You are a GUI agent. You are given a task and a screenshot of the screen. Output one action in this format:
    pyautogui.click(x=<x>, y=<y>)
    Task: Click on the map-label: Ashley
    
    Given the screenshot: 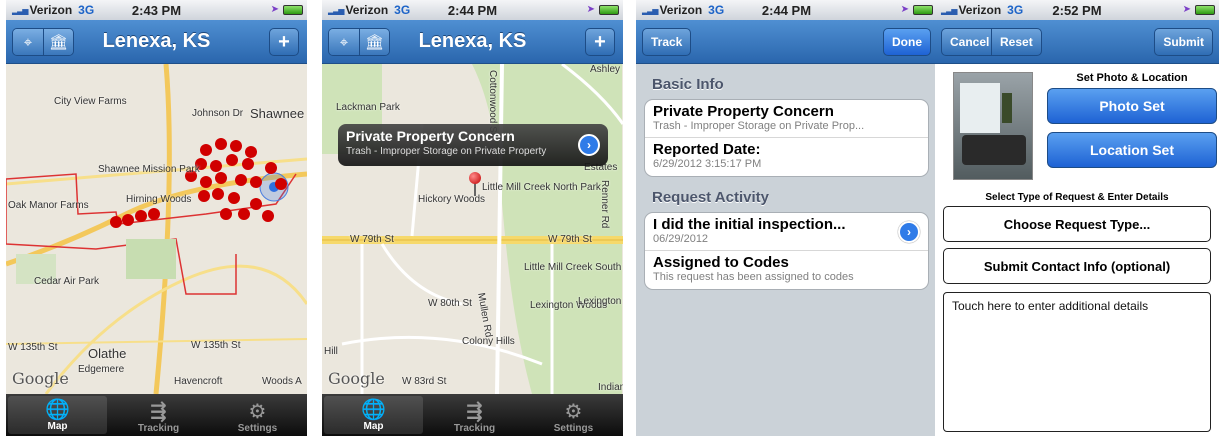 What is the action you would take?
    pyautogui.click(x=605, y=69)
    